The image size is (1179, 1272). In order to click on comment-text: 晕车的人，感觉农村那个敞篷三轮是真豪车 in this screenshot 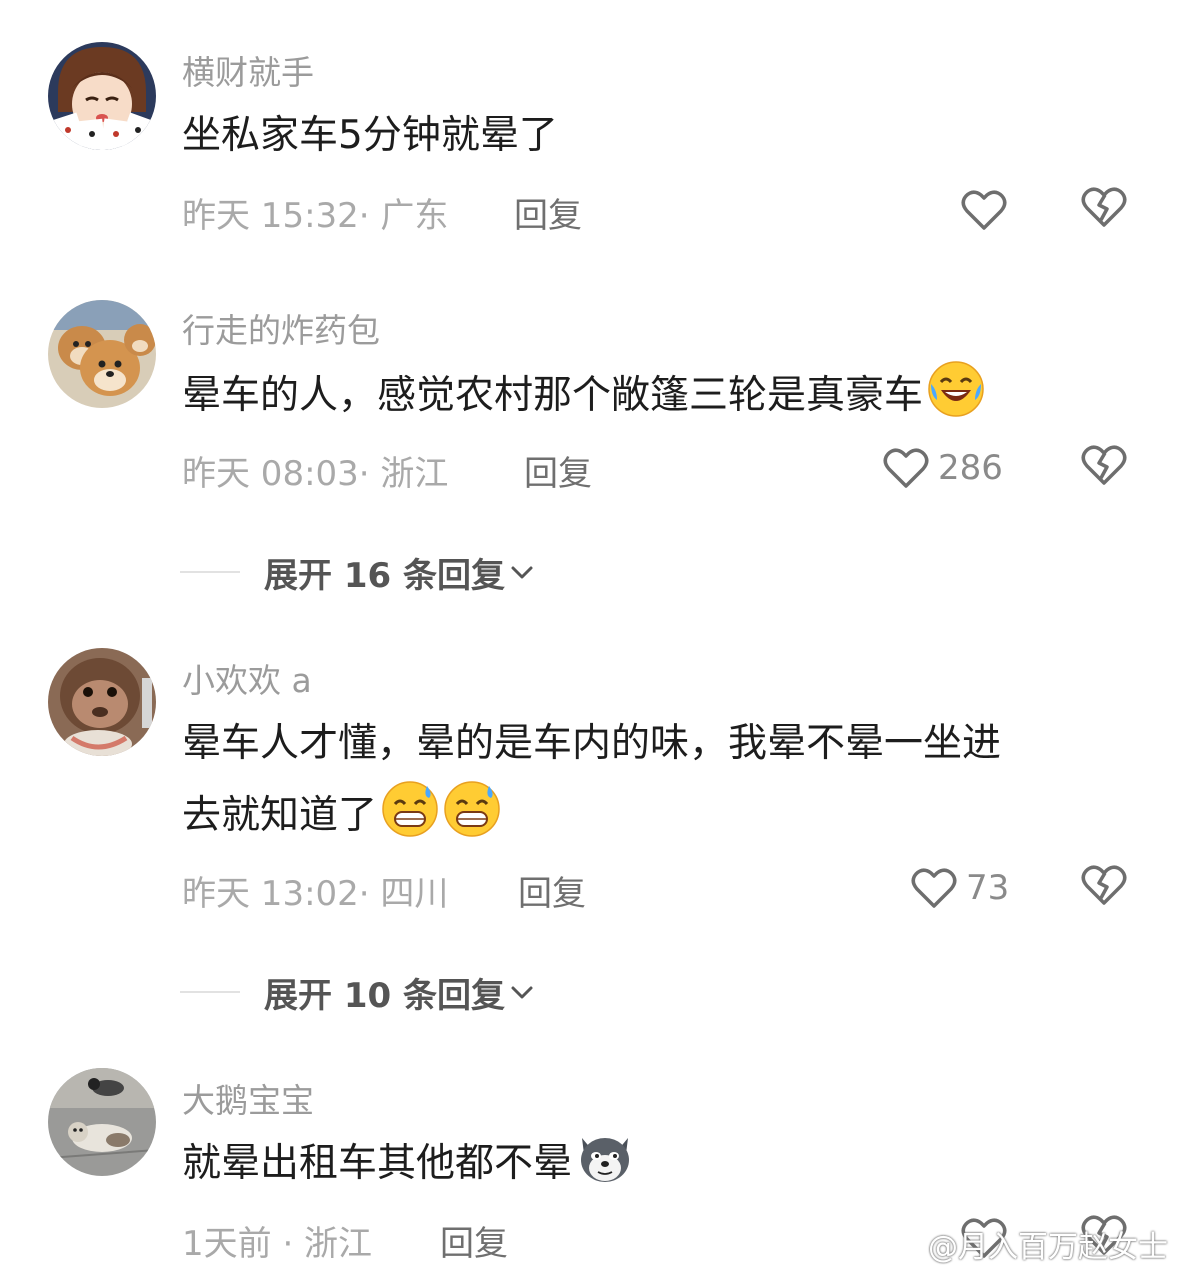, I will do `click(662, 396)`.